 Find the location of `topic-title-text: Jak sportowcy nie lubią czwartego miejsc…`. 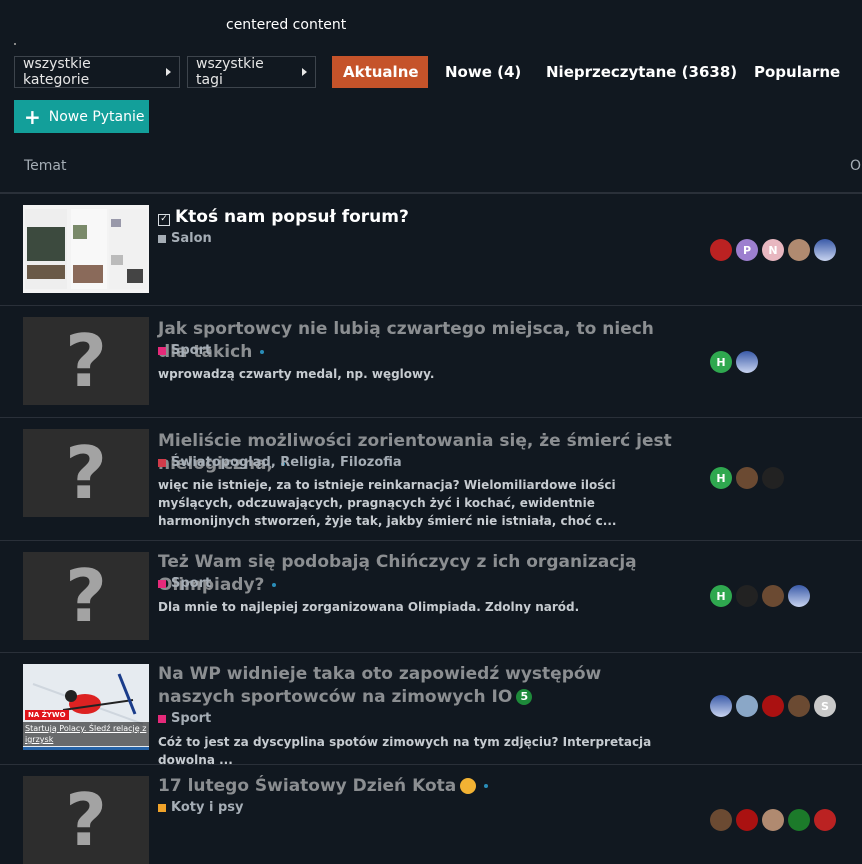

topic-title-text: Jak sportowcy nie lubią czwartego miejsc… is located at coordinates (406, 340).